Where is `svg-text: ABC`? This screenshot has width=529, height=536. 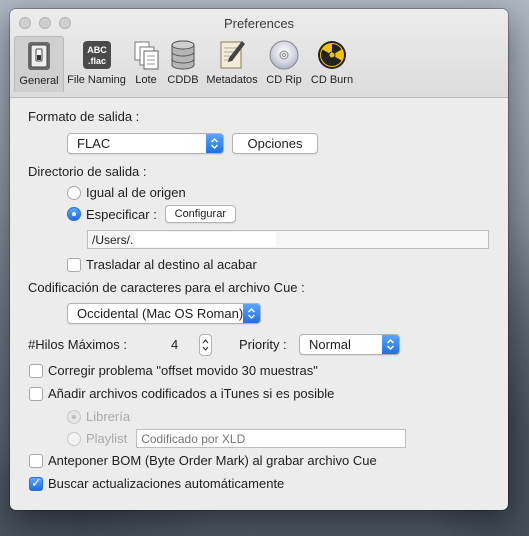 svg-text: ABC is located at coordinates (97, 50).